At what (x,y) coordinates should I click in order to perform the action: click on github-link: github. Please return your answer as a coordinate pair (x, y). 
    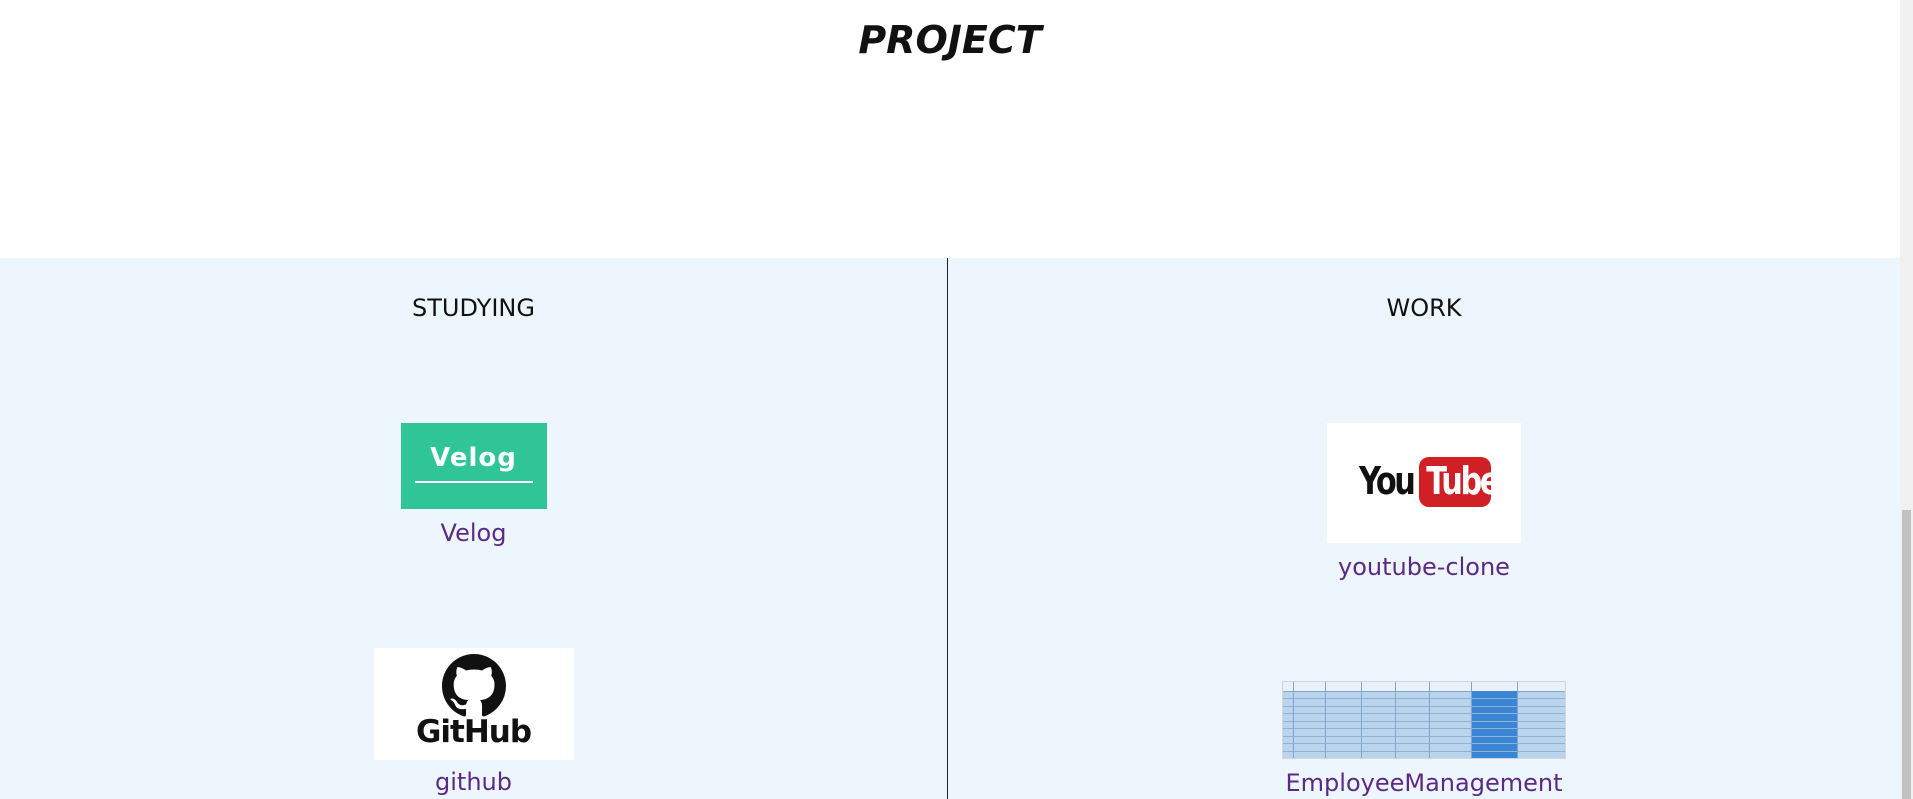
    Looking at the image, I should click on (473, 782).